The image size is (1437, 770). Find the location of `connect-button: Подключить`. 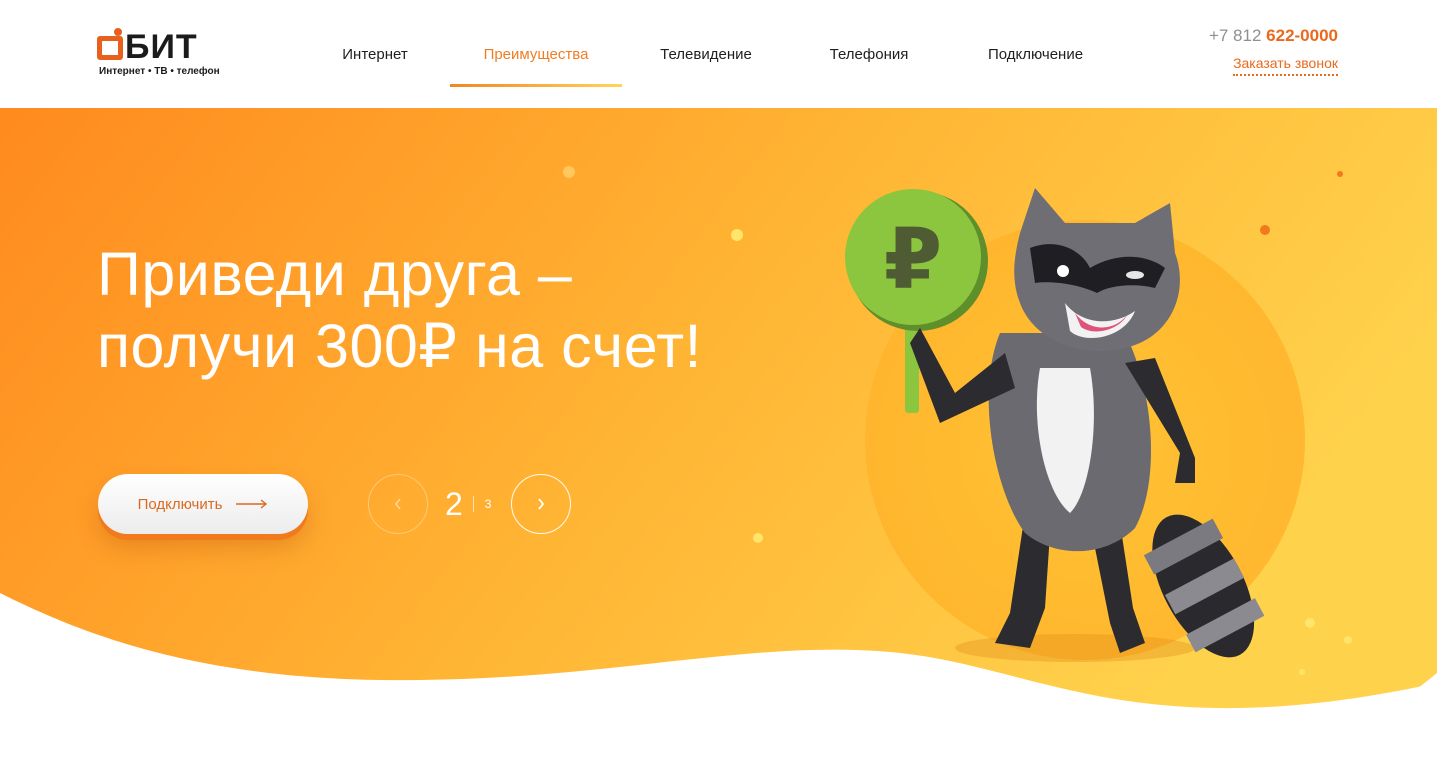

connect-button: Подключить is located at coordinates (203, 504).